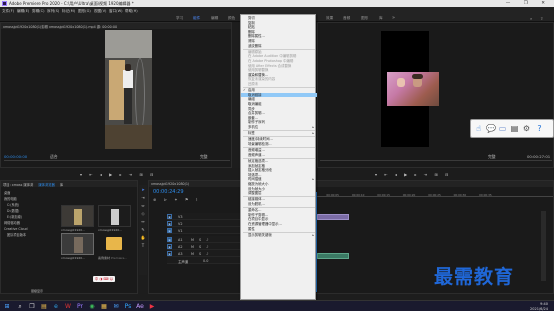 The image size is (554, 311). Describe the element at coordinates (539, 129) in the screenshot. I see `help-icon: ?` at that location.